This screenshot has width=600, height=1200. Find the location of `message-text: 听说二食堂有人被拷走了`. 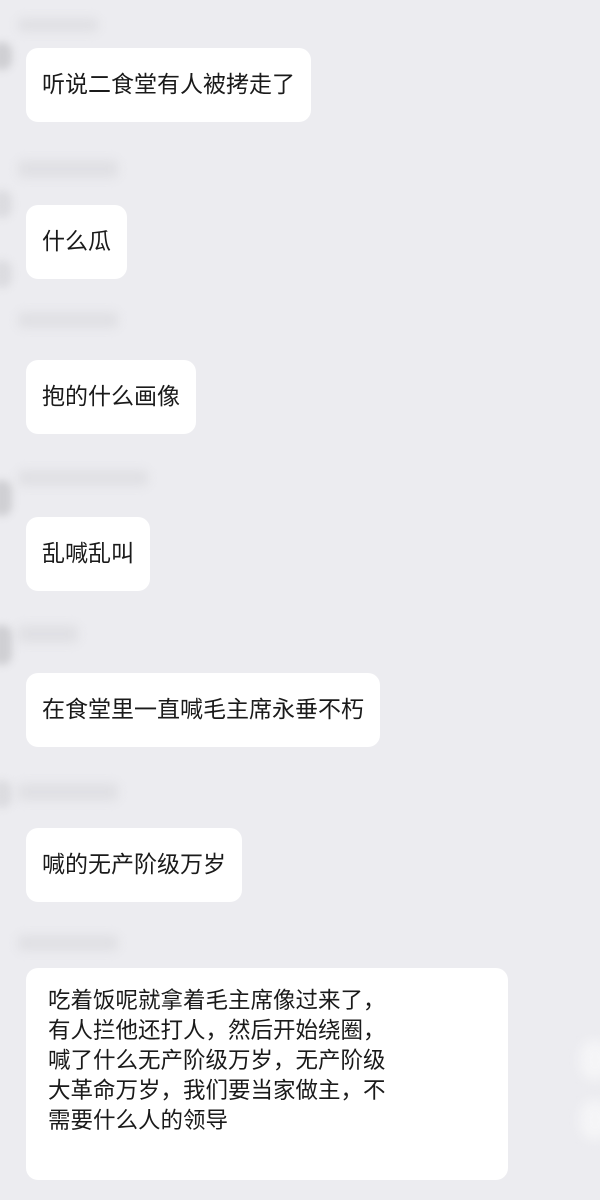

message-text: 听说二食堂有人被拷走了 is located at coordinates (168, 85).